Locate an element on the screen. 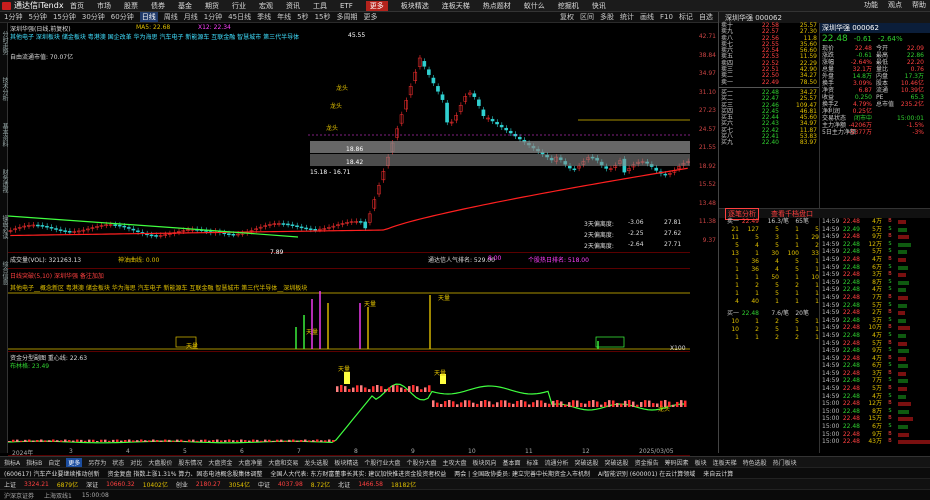  tick-row: 15:00 22.48 43万 B is located at coordinates (875, 442).